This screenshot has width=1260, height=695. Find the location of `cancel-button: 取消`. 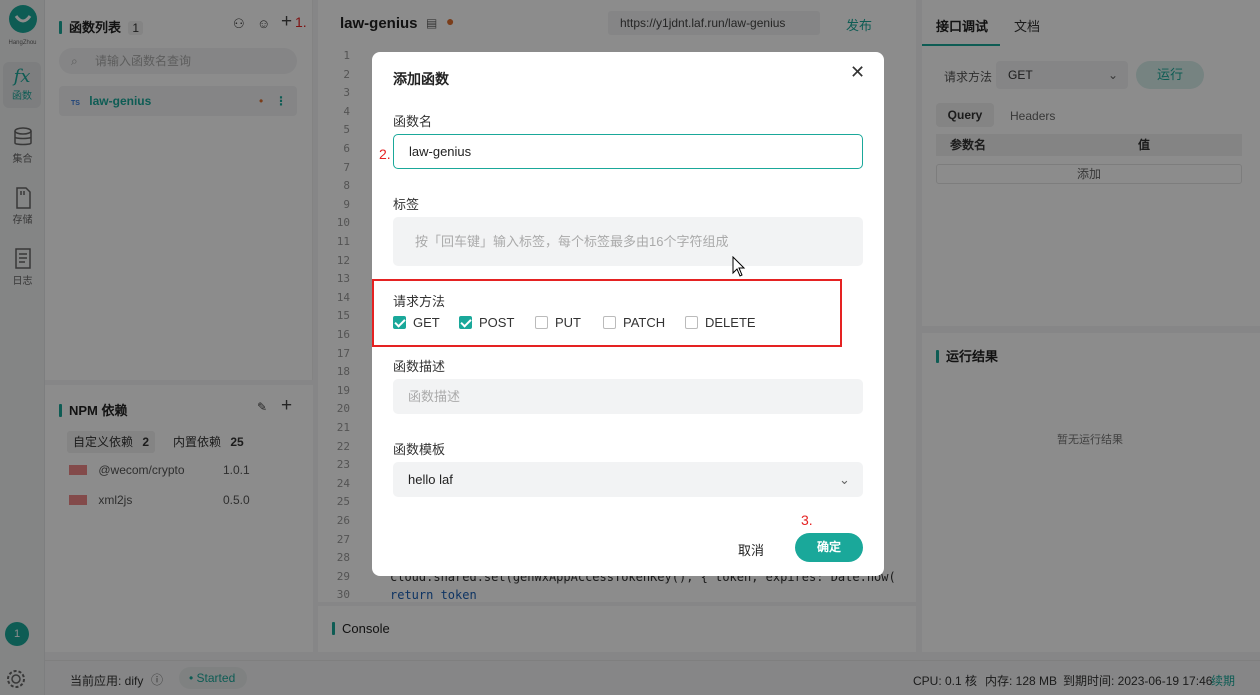

cancel-button: 取消 is located at coordinates (751, 549).